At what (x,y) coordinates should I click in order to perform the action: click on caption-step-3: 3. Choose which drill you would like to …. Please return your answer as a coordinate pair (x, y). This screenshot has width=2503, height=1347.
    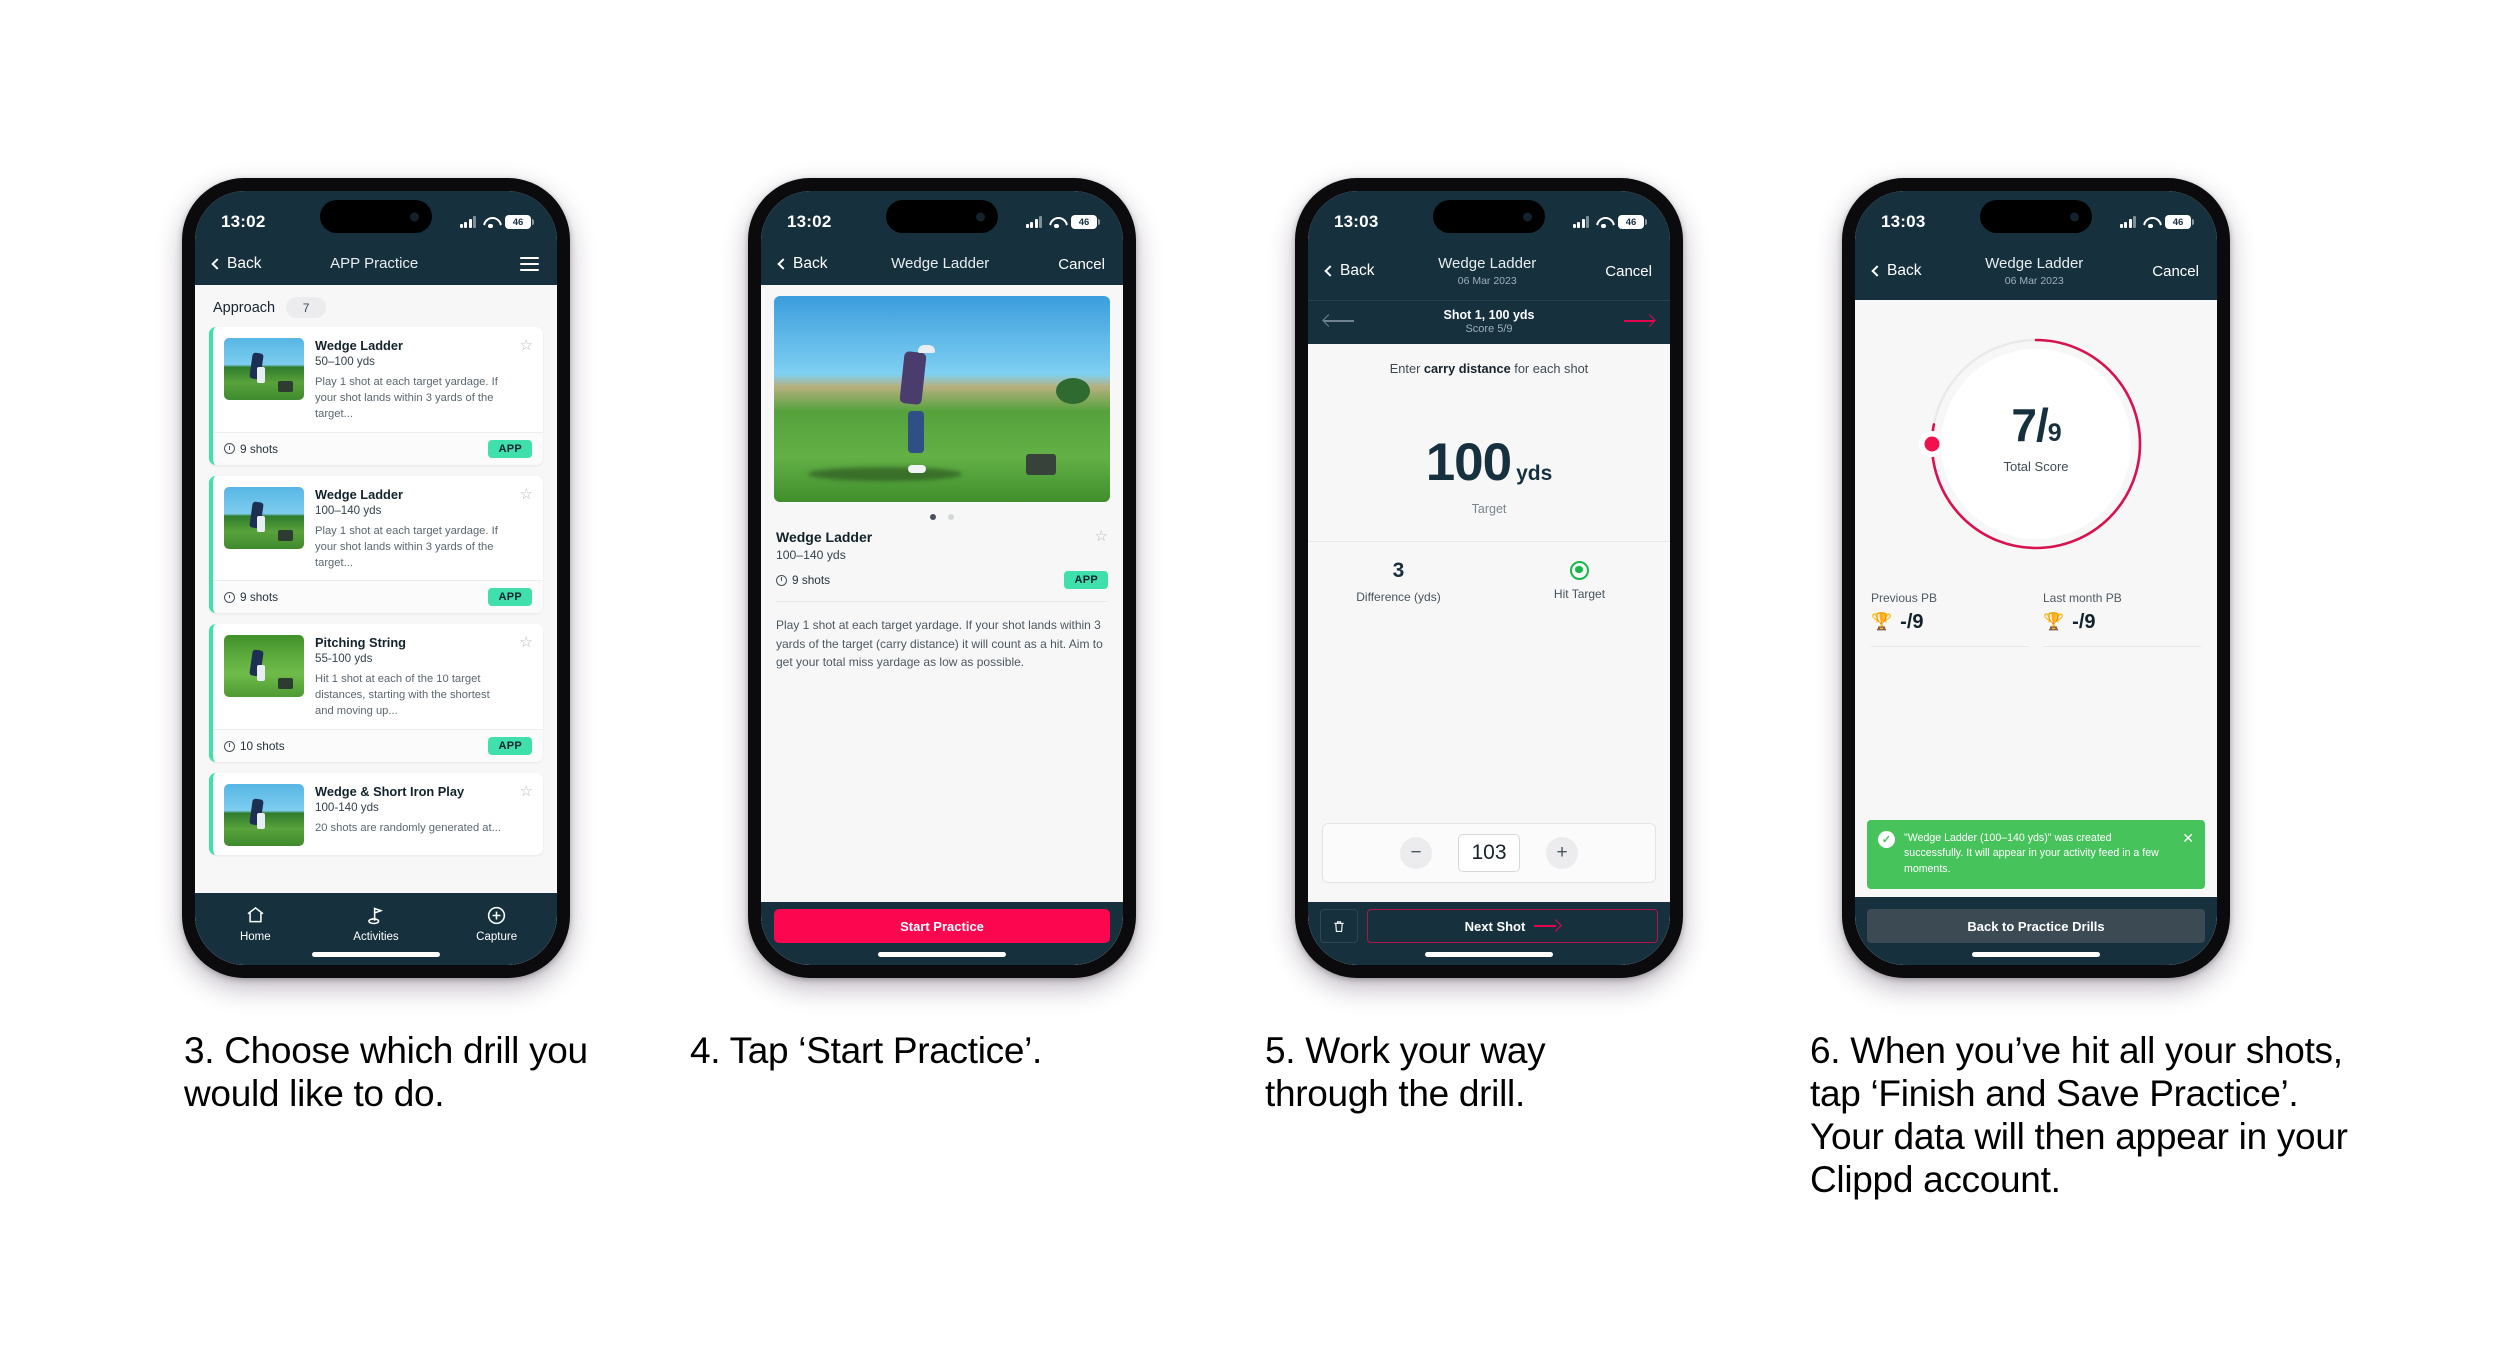
    Looking at the image, I should click on (386, 1072).